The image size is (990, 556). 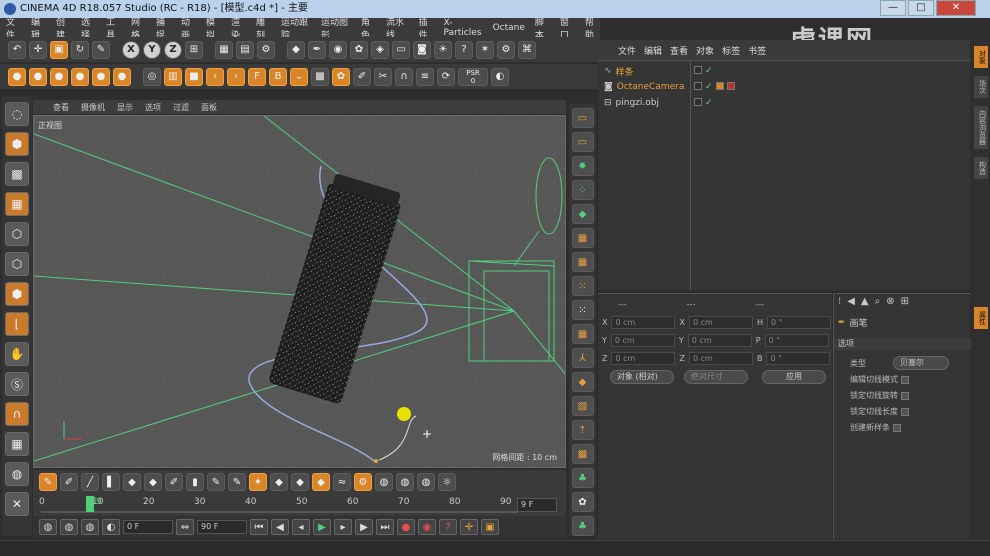 I want to click on lock-icon: ⊗, so click(x=890, y=301).